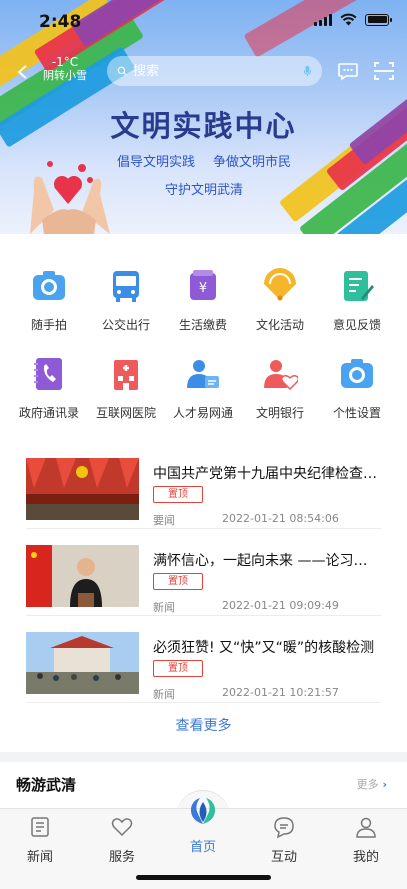 The image size is (407, 889). Describe the element at coordinates (202, 325) in the screenshot. I see `service-label: 生活缴费` at that location.